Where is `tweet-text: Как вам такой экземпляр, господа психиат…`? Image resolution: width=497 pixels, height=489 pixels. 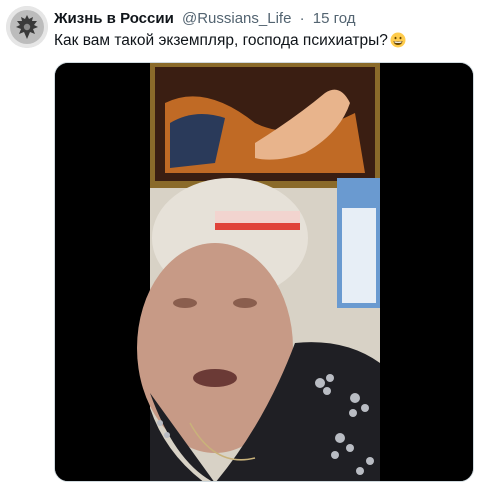
tweet-text: Как вам такой экземпляр, господа психиат… is located at coordinates (230, 41).